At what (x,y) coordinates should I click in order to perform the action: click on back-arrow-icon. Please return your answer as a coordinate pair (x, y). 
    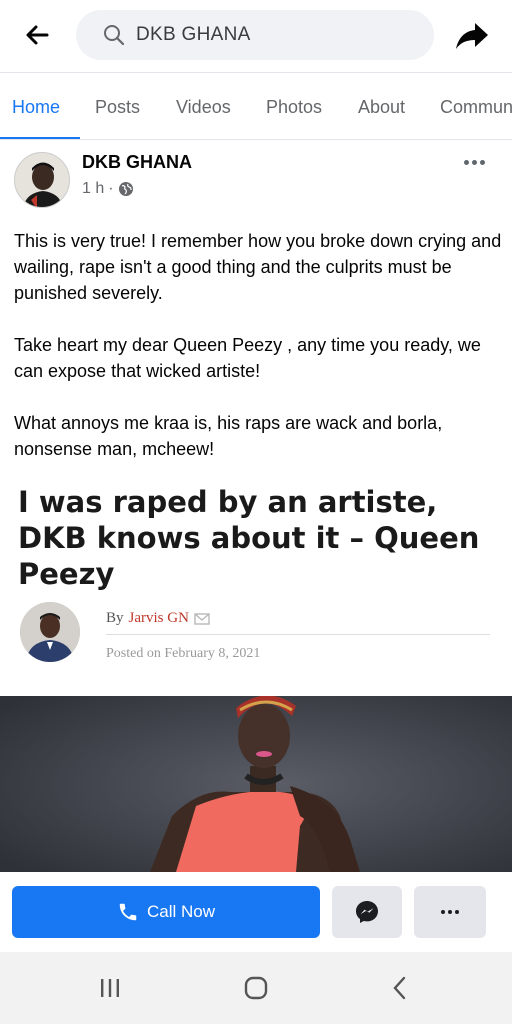
    Looking at the image, I should click on (37, 35).